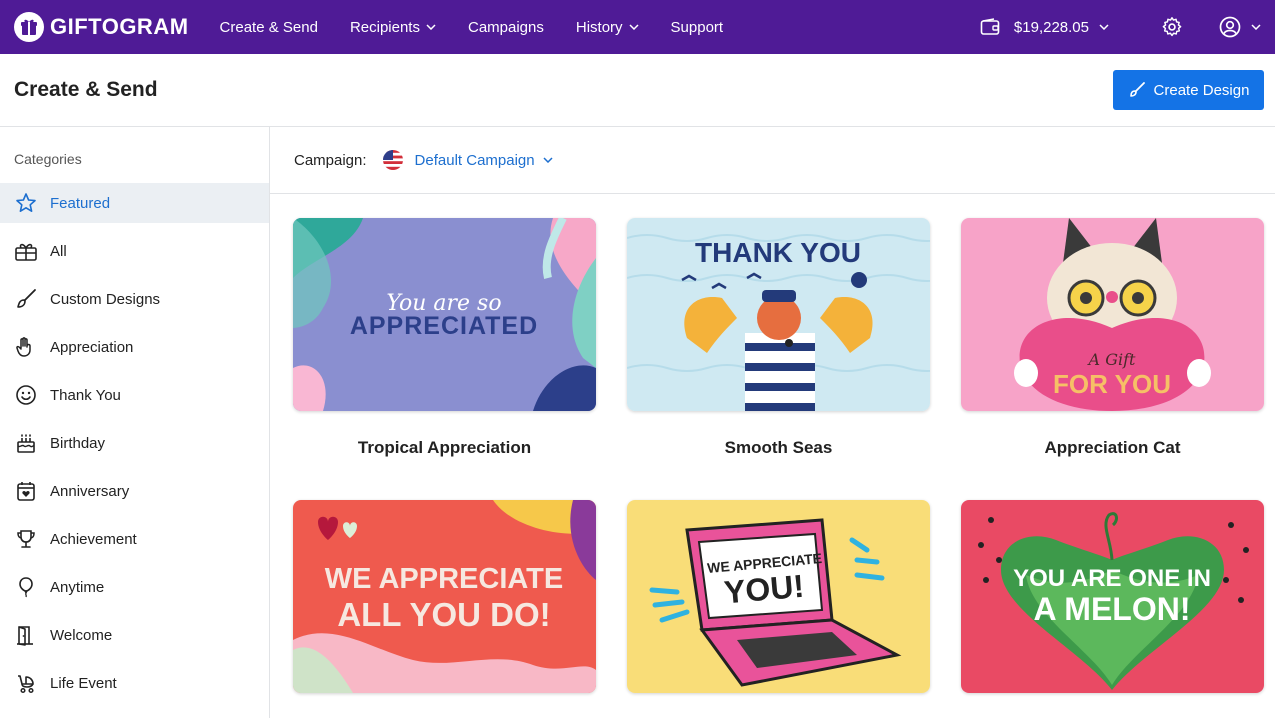  What do you see at coordinates (58, 251) in the screenshot?
I see `category-label: All` at bounding box center [58, 251].